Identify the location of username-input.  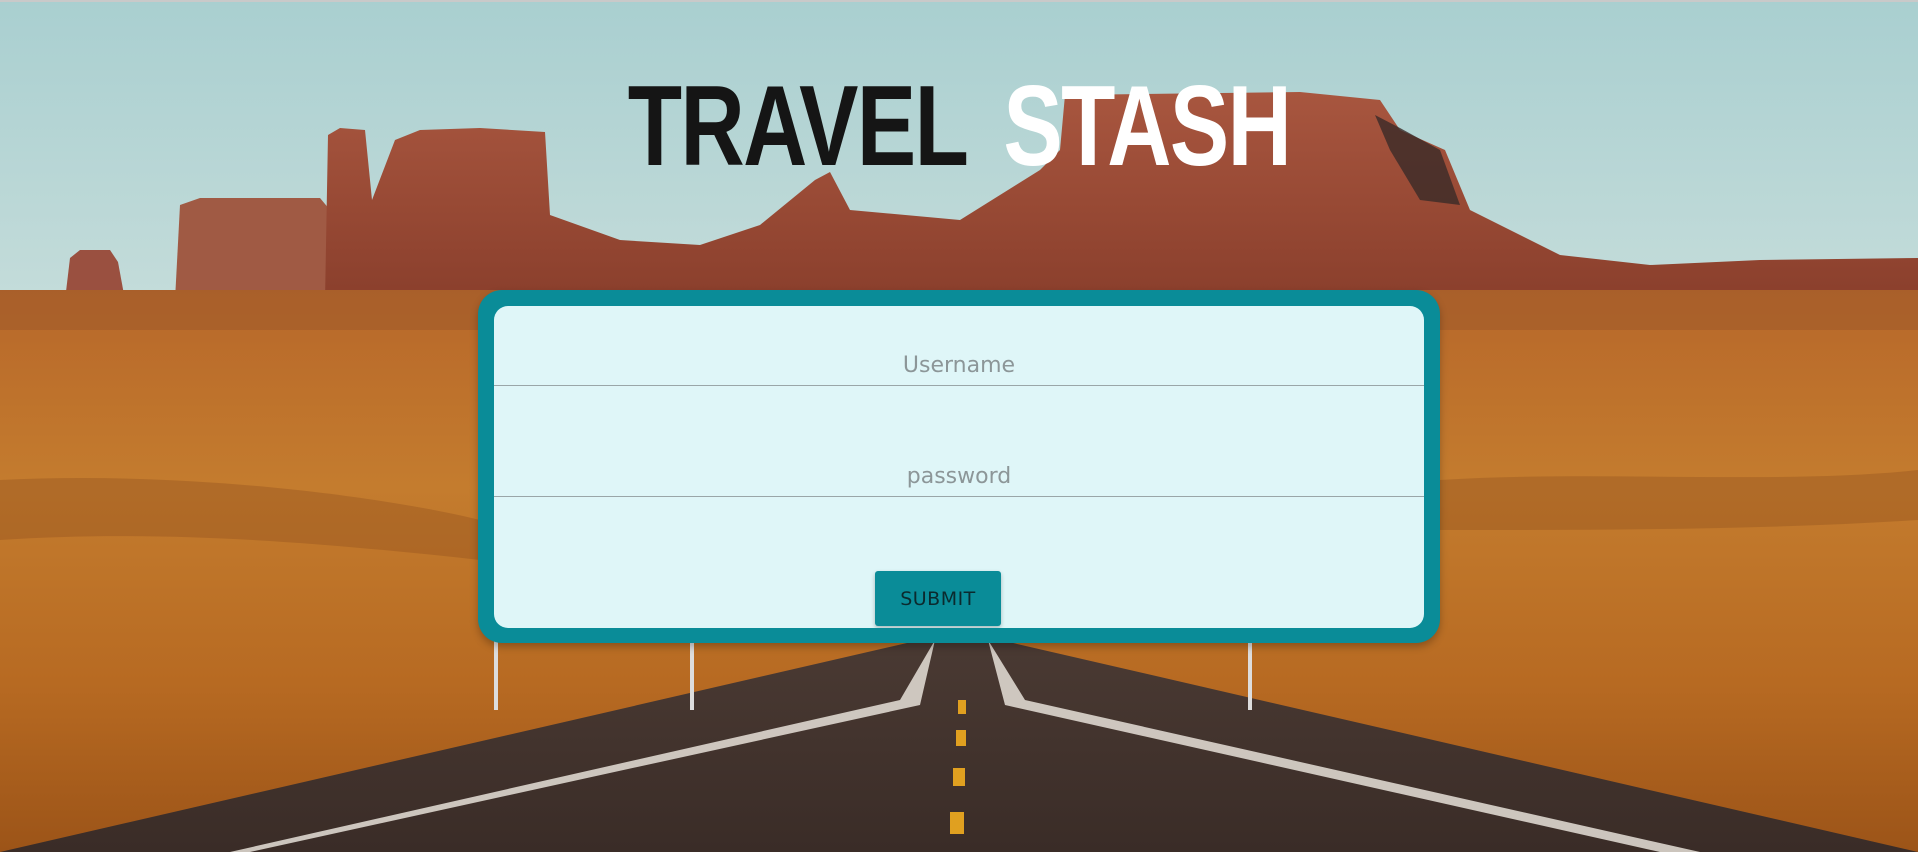
(959, 365).